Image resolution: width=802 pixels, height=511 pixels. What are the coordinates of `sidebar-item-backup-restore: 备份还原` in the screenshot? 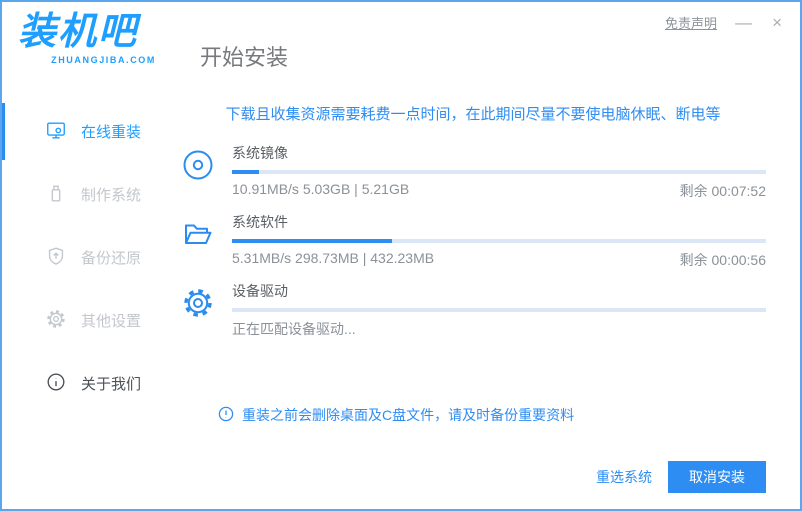 It's located at (83, 257).